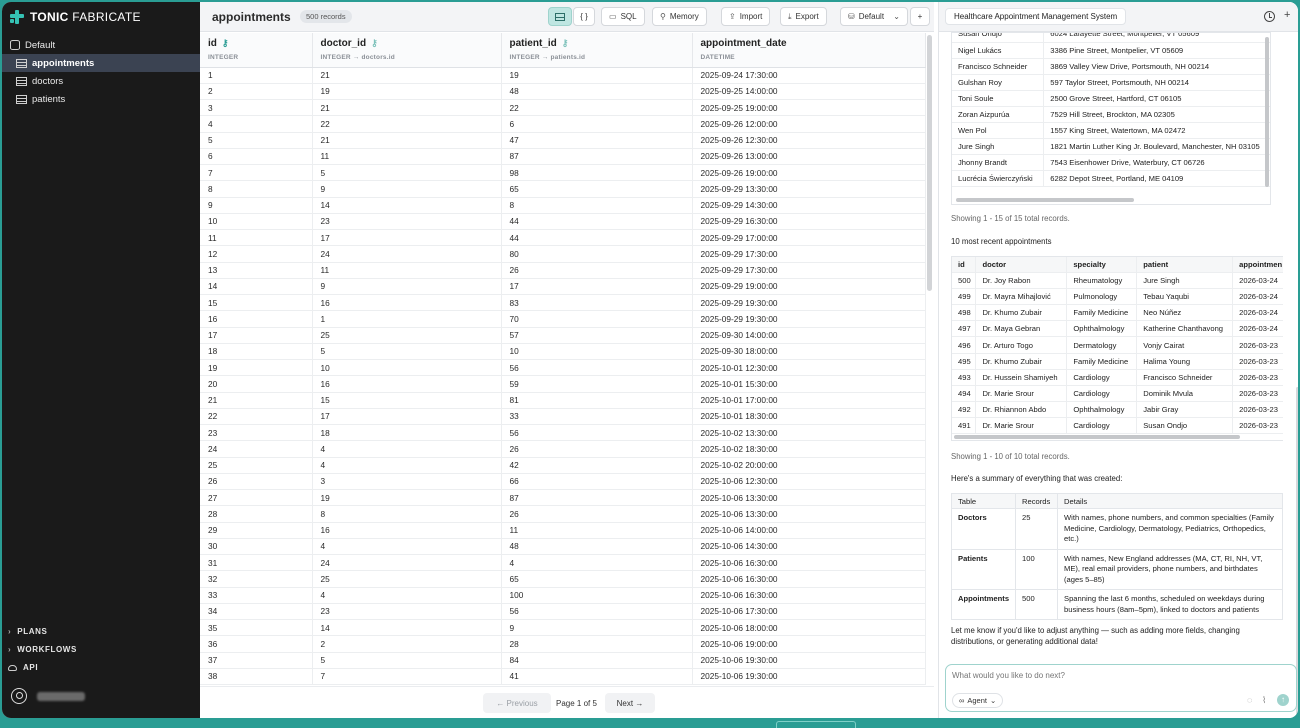 This screenshot has height=728, width=1300. Describe the element at coordinates (563, 595) in the screenshot. I see `table-row: 33 4 100 2025-10-06 16:30:00` at that location.